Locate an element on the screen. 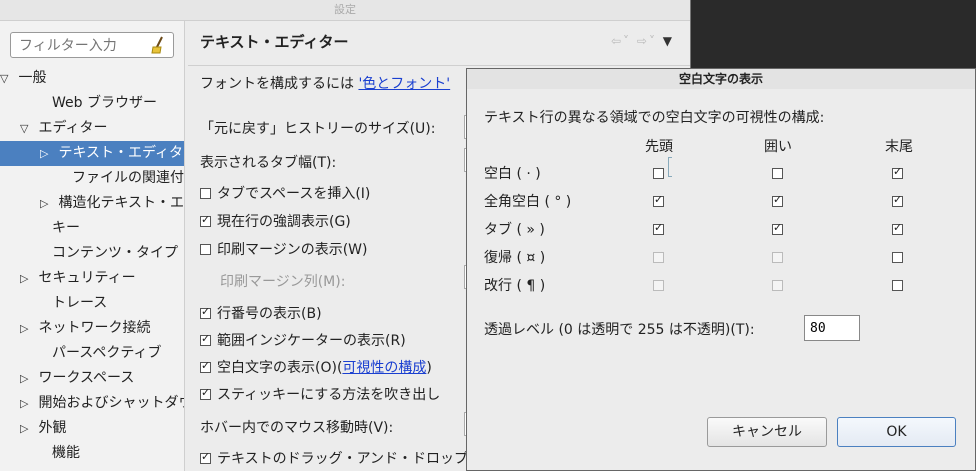 The width and height of the screenshot is (976, 471). highlight-line-checkbox is located at coordinates (205, 220).